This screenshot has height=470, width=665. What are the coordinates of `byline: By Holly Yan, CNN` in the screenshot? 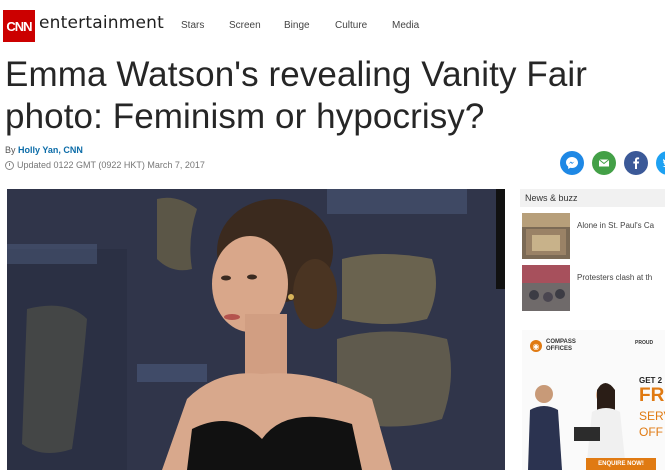 It's located at (44, 150).